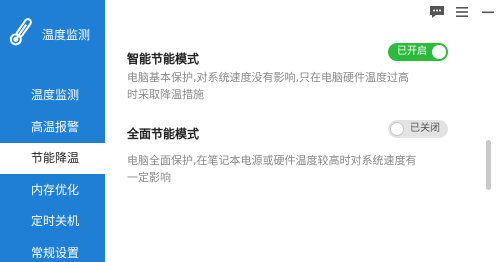 The width and height of the screenshot is (500, 262). I want to click on scrollbar-thumb, so click(488, 165).